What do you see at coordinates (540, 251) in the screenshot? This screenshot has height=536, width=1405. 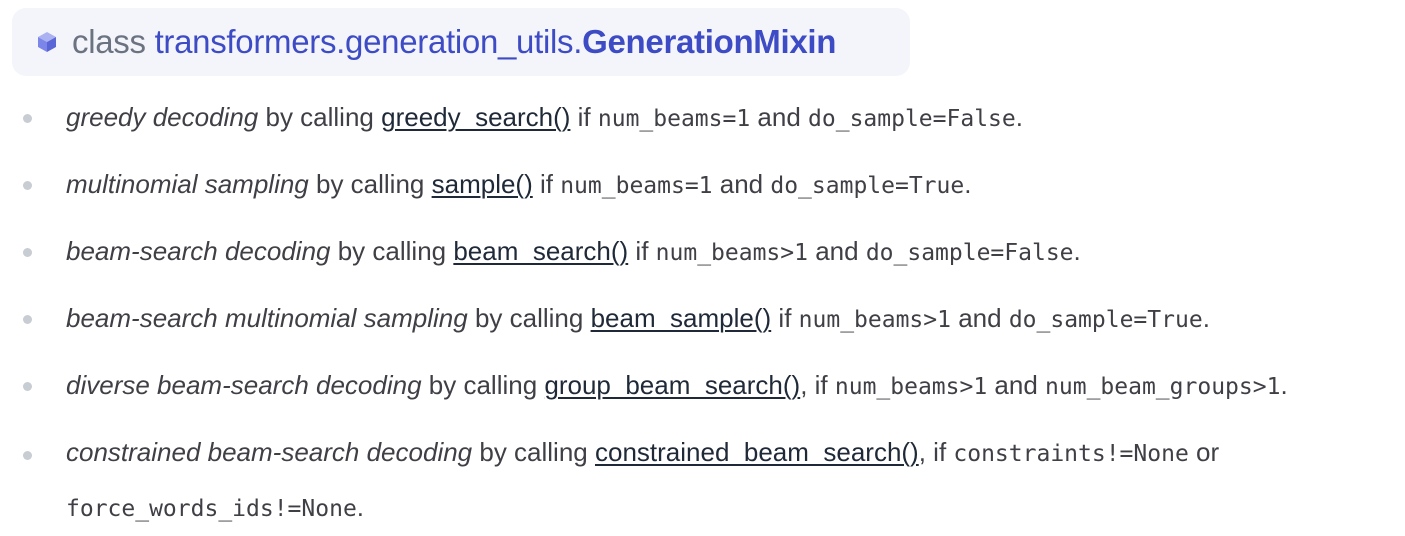 I see `beam-search-link: beam_search()` at bounding box center [540, 251].